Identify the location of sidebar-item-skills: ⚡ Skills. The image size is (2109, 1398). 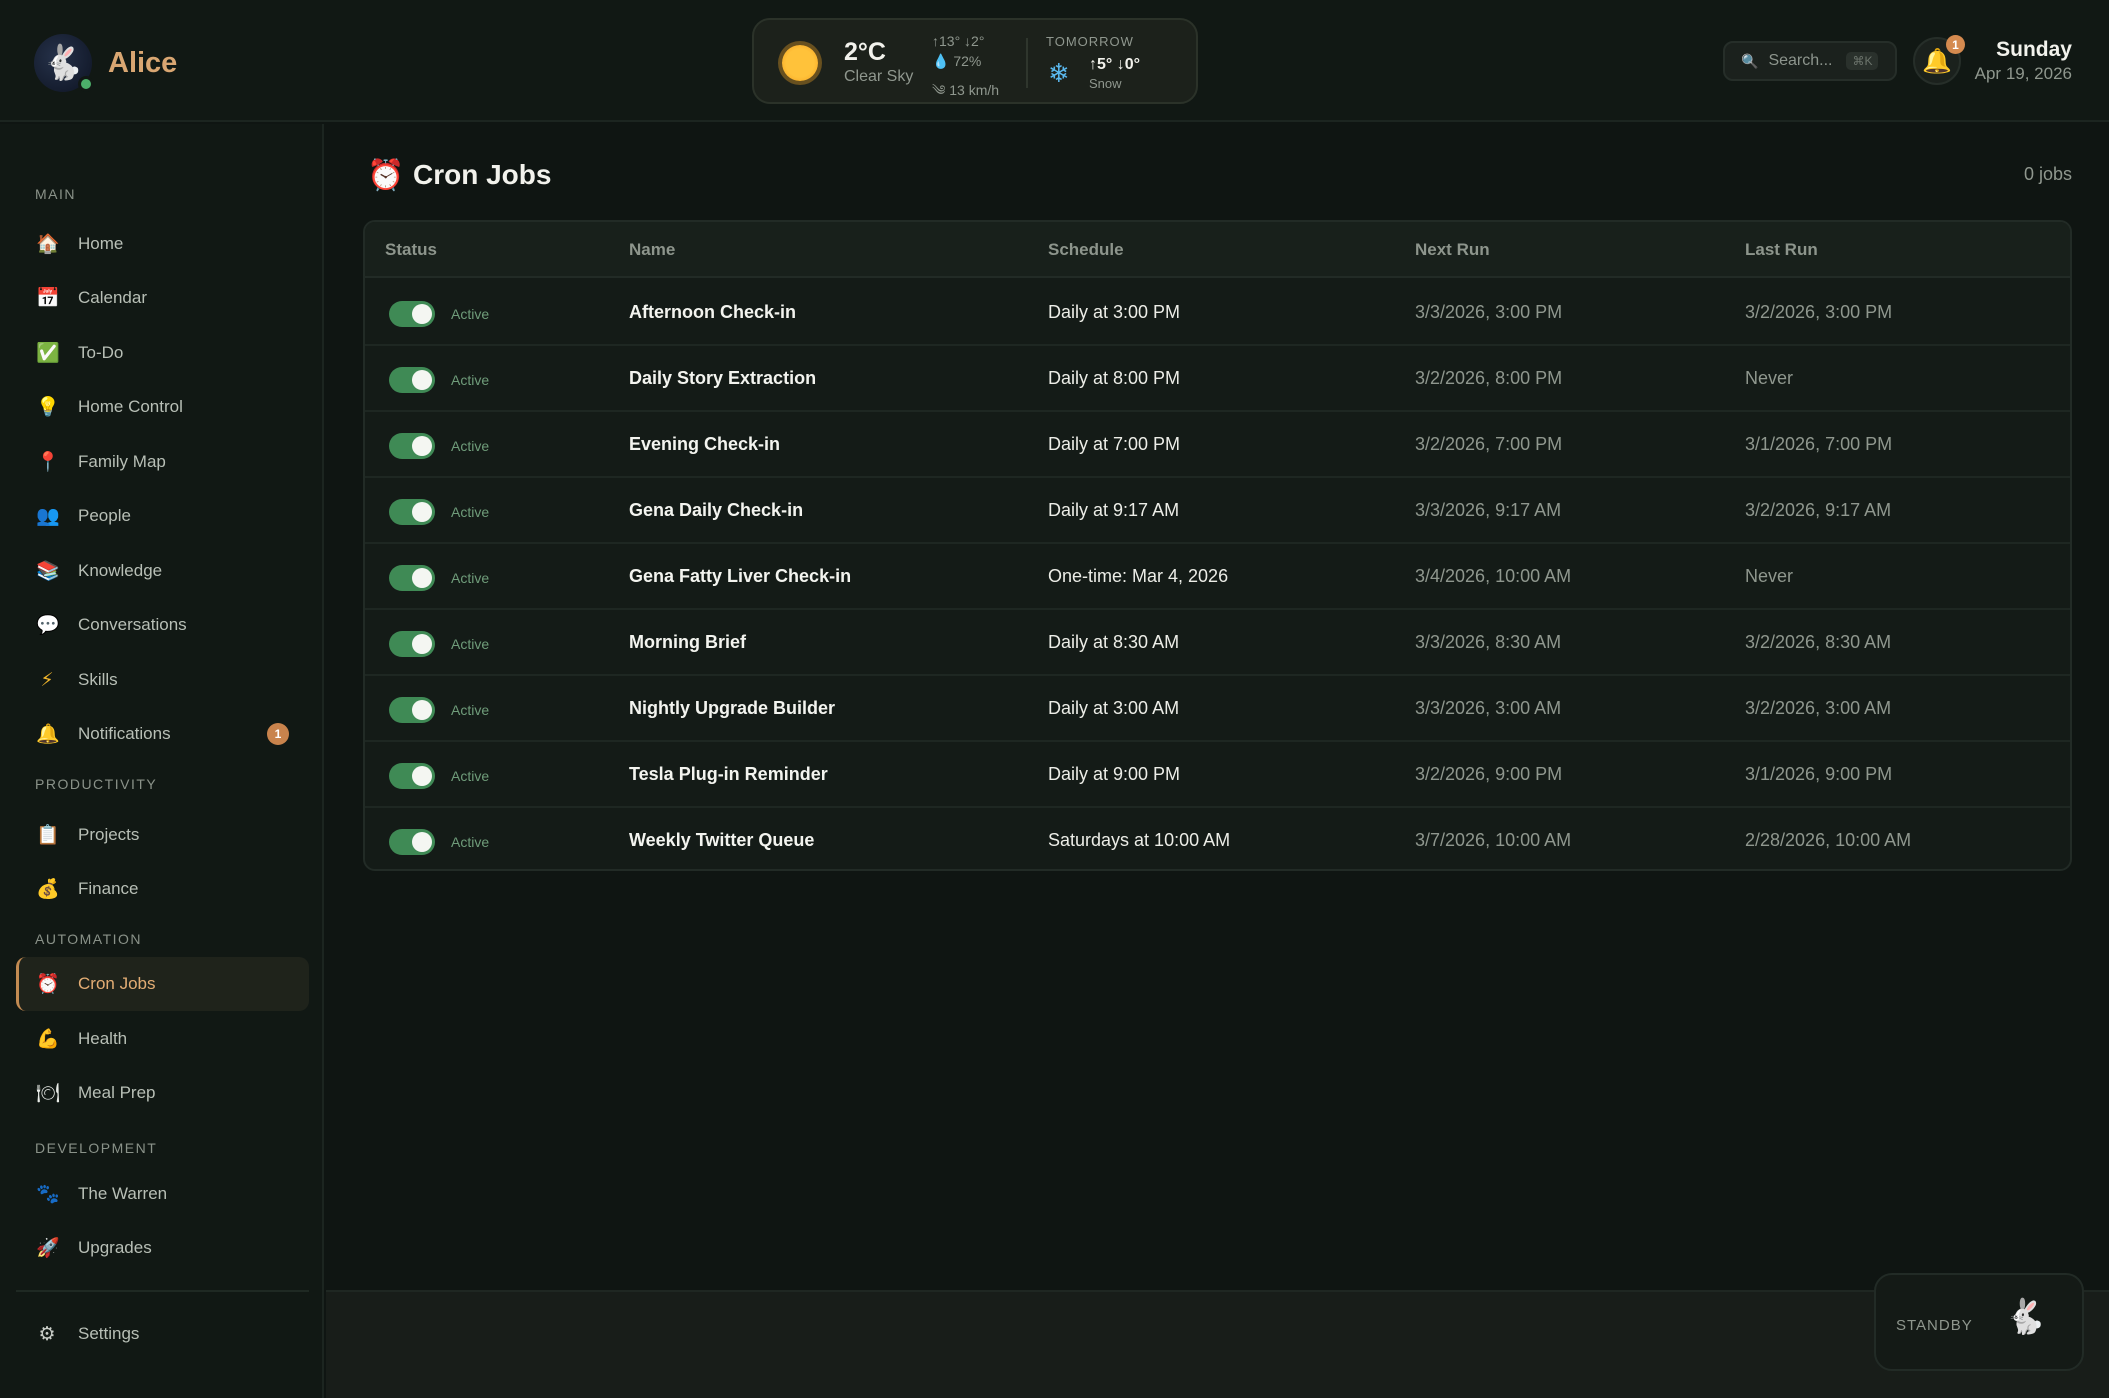
(162, 680).